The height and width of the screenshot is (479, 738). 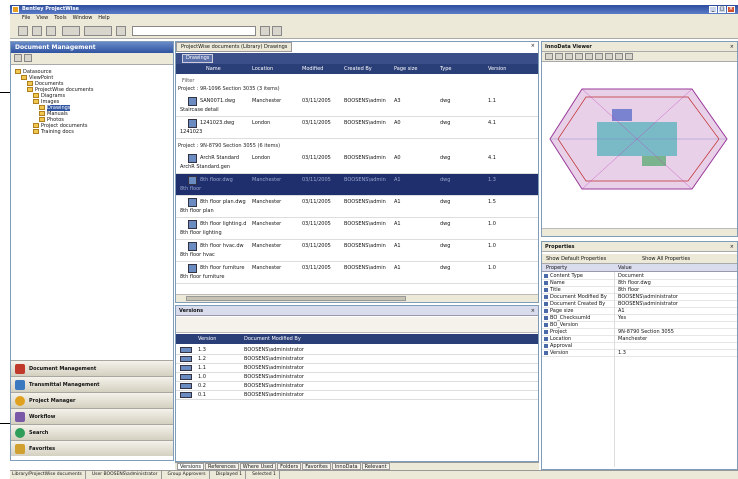 What do you see at coordinates (639, 139) in the screenshot?
I see `drawing-preview` at bounding box center [639, 139].